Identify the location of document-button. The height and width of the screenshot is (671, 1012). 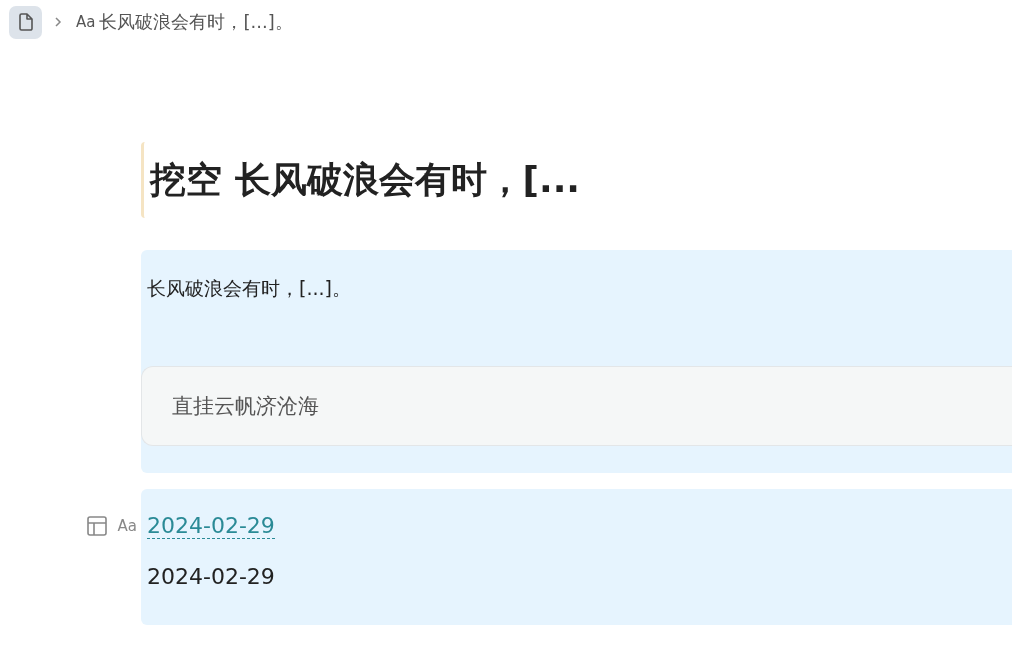
(25, 22).